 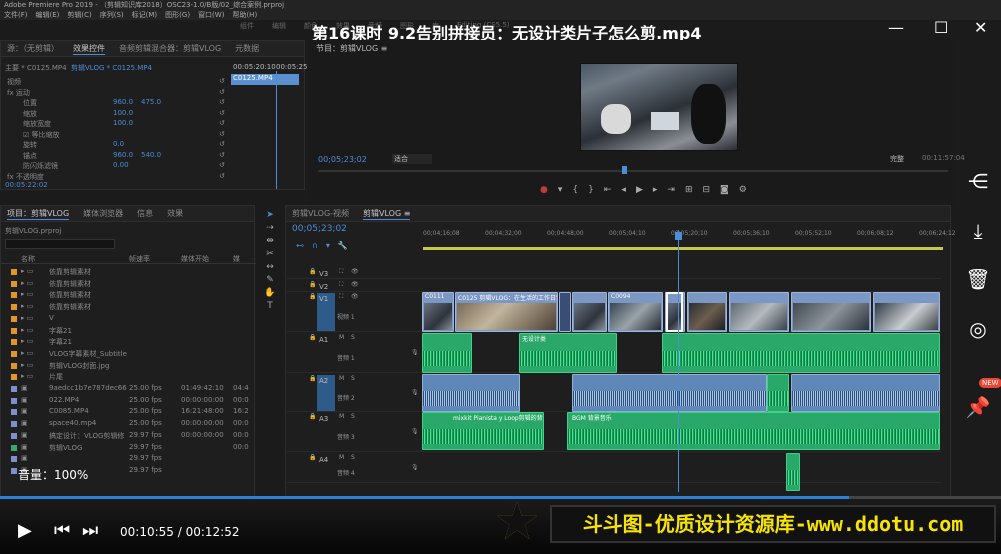 What do you see at coordinates (483, 431) in the screenshot?
I see `audio-clip: mixkit Pianista y Loop剪辑的背景音乐.wav` at bounding box center [483, 431].